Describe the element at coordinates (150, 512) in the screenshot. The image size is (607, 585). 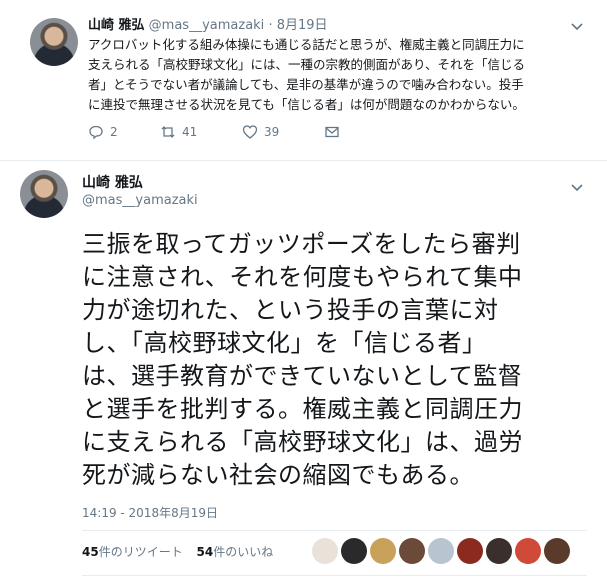
I see `tweet-timestamp: 14:19 - 2018年8月19日` at that location.